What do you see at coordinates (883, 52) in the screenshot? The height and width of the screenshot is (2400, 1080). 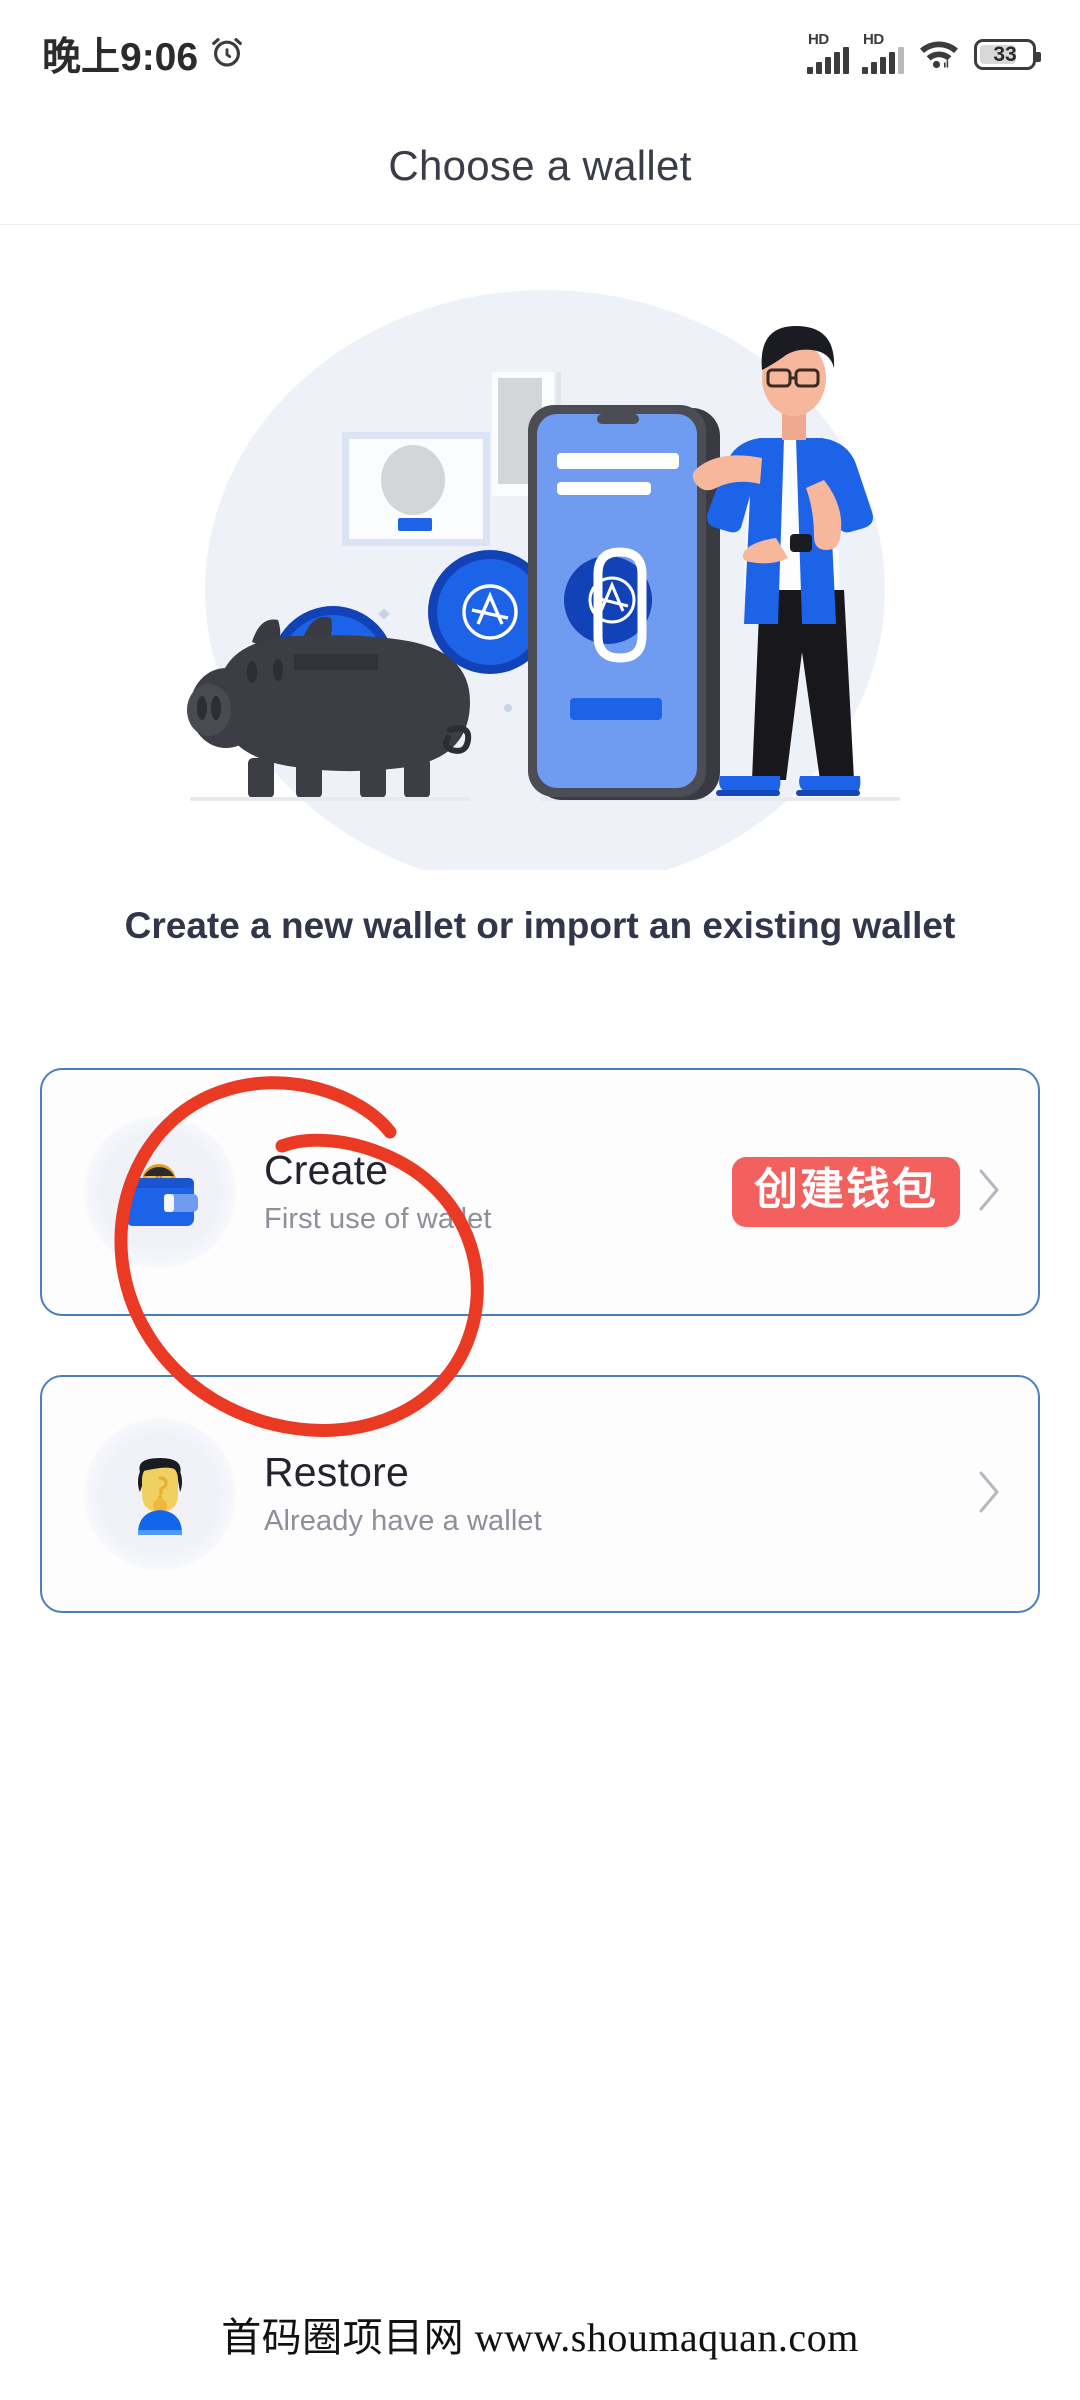 I see `signal-strength-icon-2: HD` at bounding box center [883, 52].